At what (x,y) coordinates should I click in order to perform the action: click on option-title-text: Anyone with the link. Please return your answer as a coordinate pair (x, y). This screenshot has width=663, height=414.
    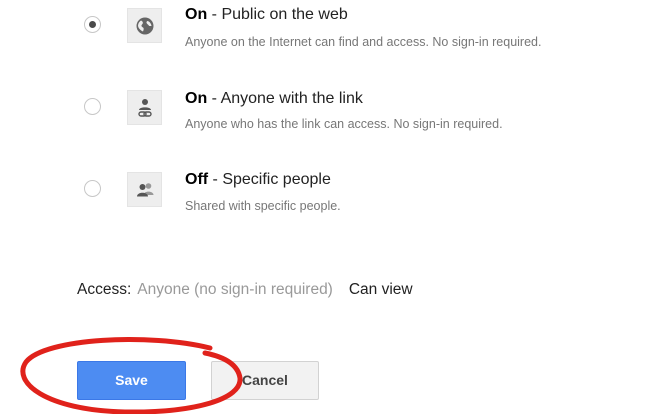
    Looking at the image, I should click on (291, 98).